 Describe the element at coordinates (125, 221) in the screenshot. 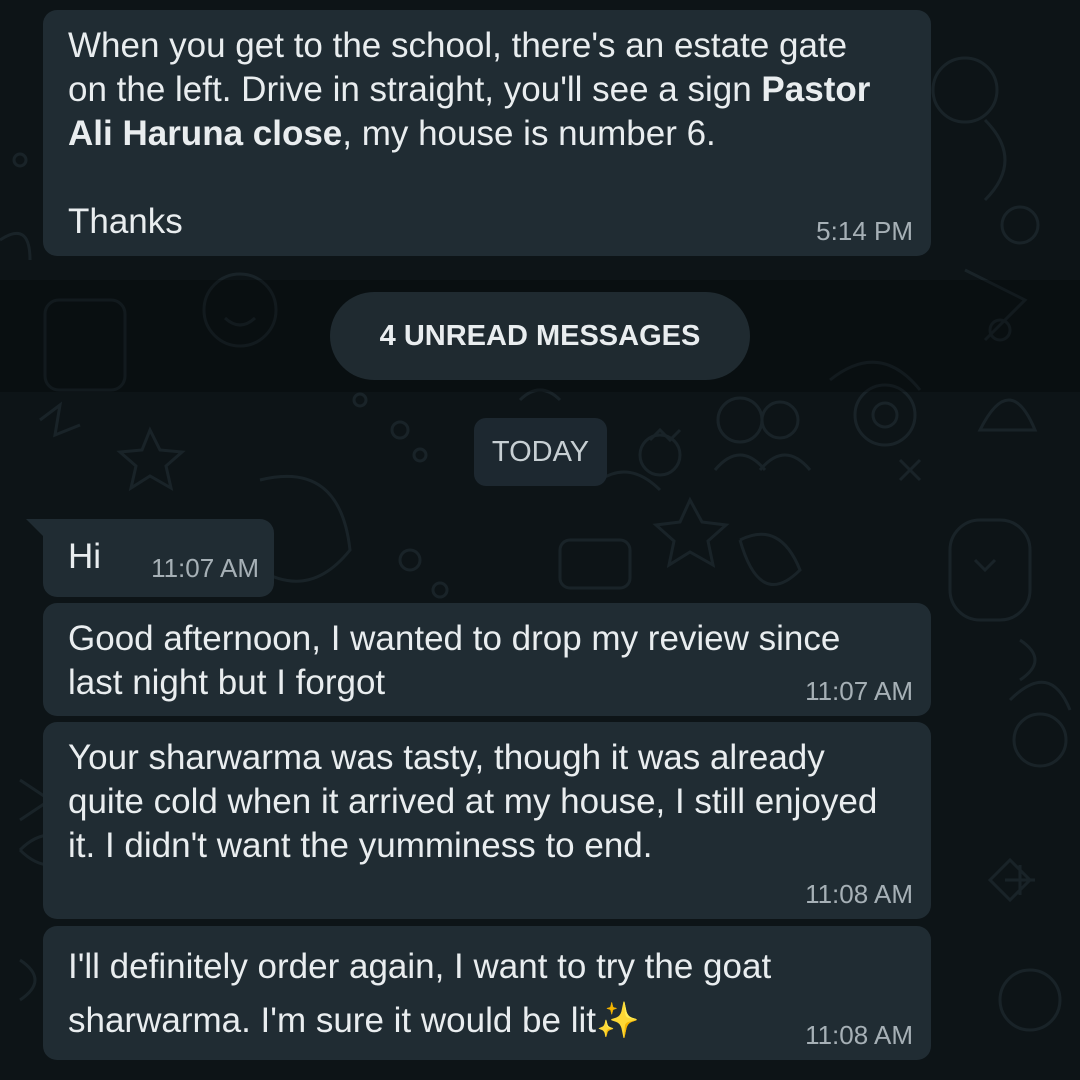

I see `message-line: Thanks` at that location.